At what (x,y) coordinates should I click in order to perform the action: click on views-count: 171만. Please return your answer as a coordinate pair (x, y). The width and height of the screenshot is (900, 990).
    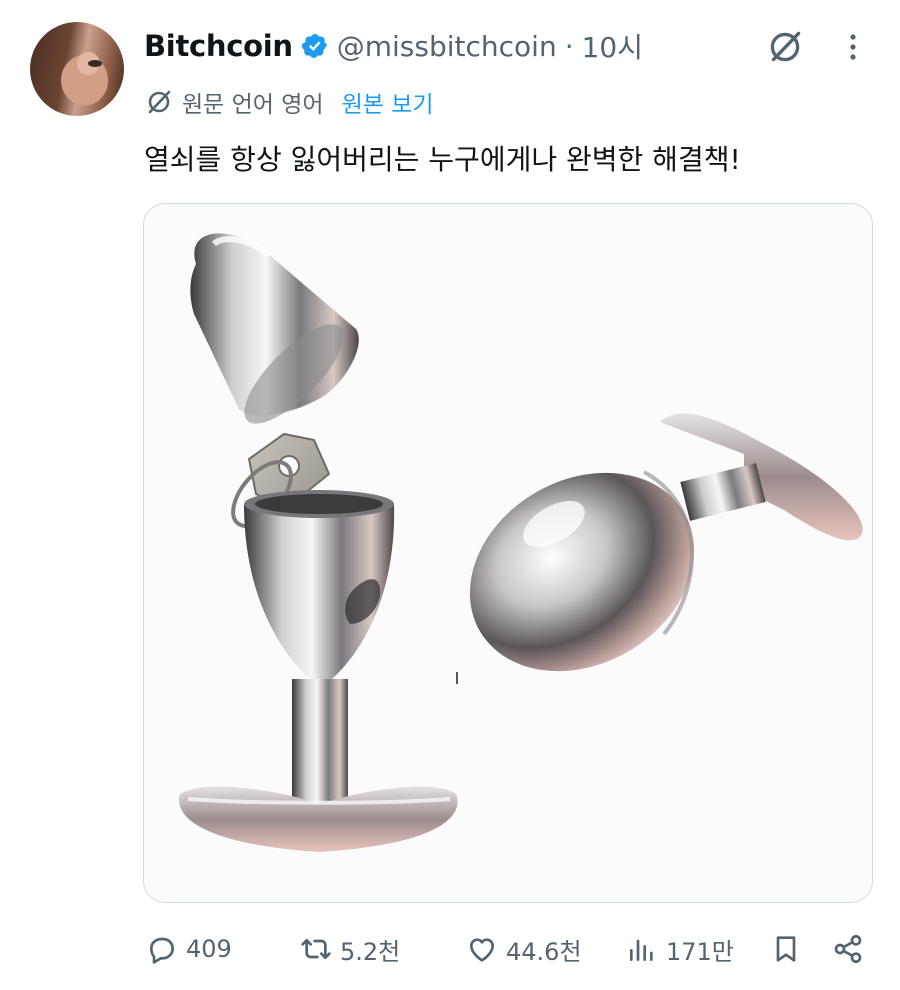
    Looking at the image, I should click on (700, 951).